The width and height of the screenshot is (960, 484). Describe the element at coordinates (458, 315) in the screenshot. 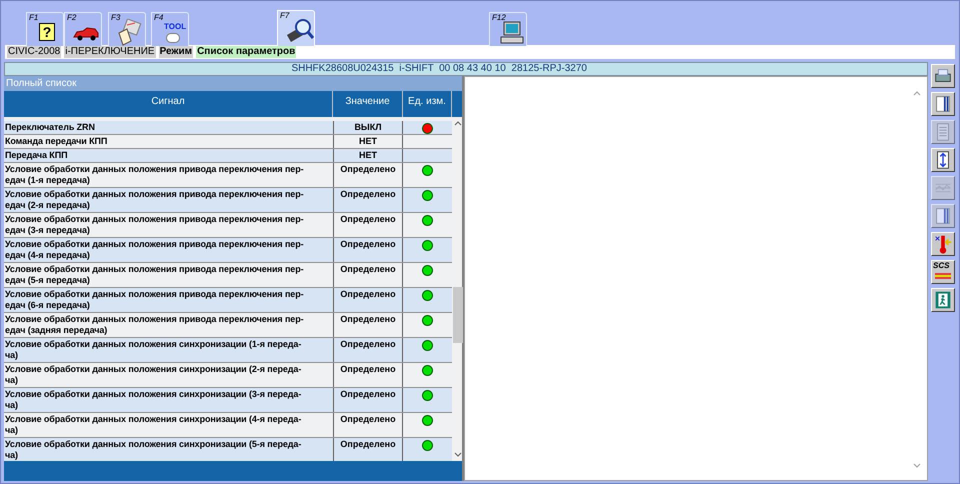

I see `scroll-thumb` at that location.